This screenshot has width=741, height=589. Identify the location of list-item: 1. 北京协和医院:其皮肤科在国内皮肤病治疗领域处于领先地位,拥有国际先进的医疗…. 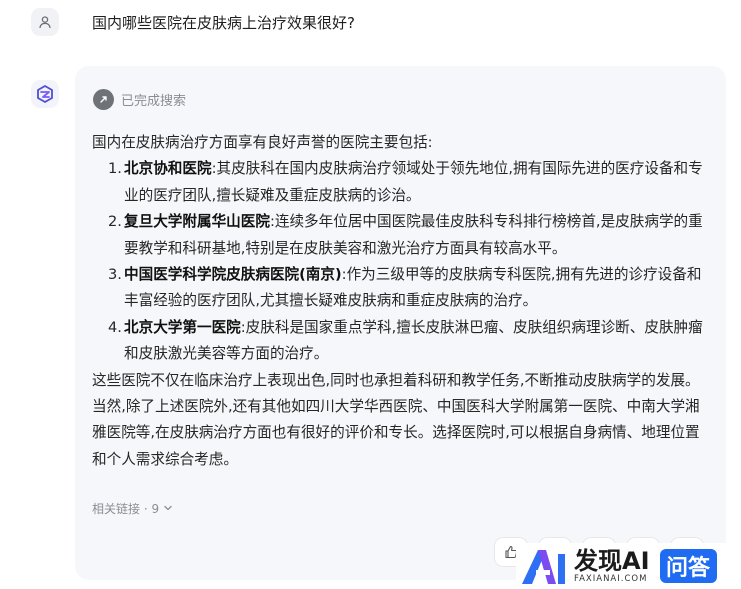
(402, 182).